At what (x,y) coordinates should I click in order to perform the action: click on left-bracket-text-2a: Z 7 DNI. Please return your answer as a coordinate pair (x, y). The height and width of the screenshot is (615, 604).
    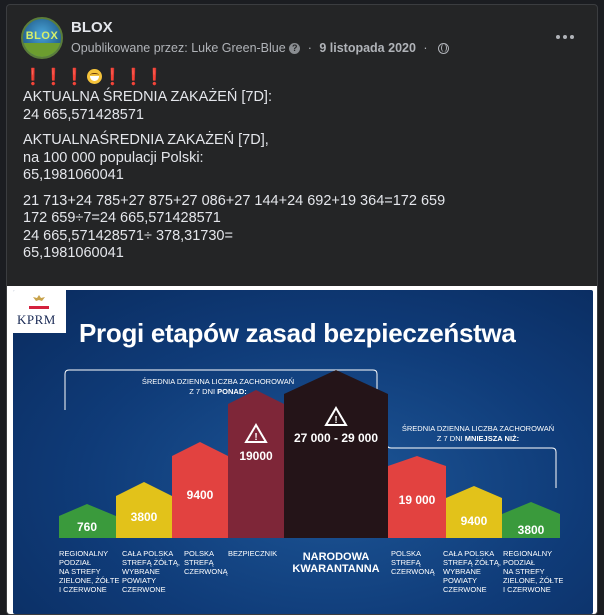
    Looking at the image, I should click on (203, 391).